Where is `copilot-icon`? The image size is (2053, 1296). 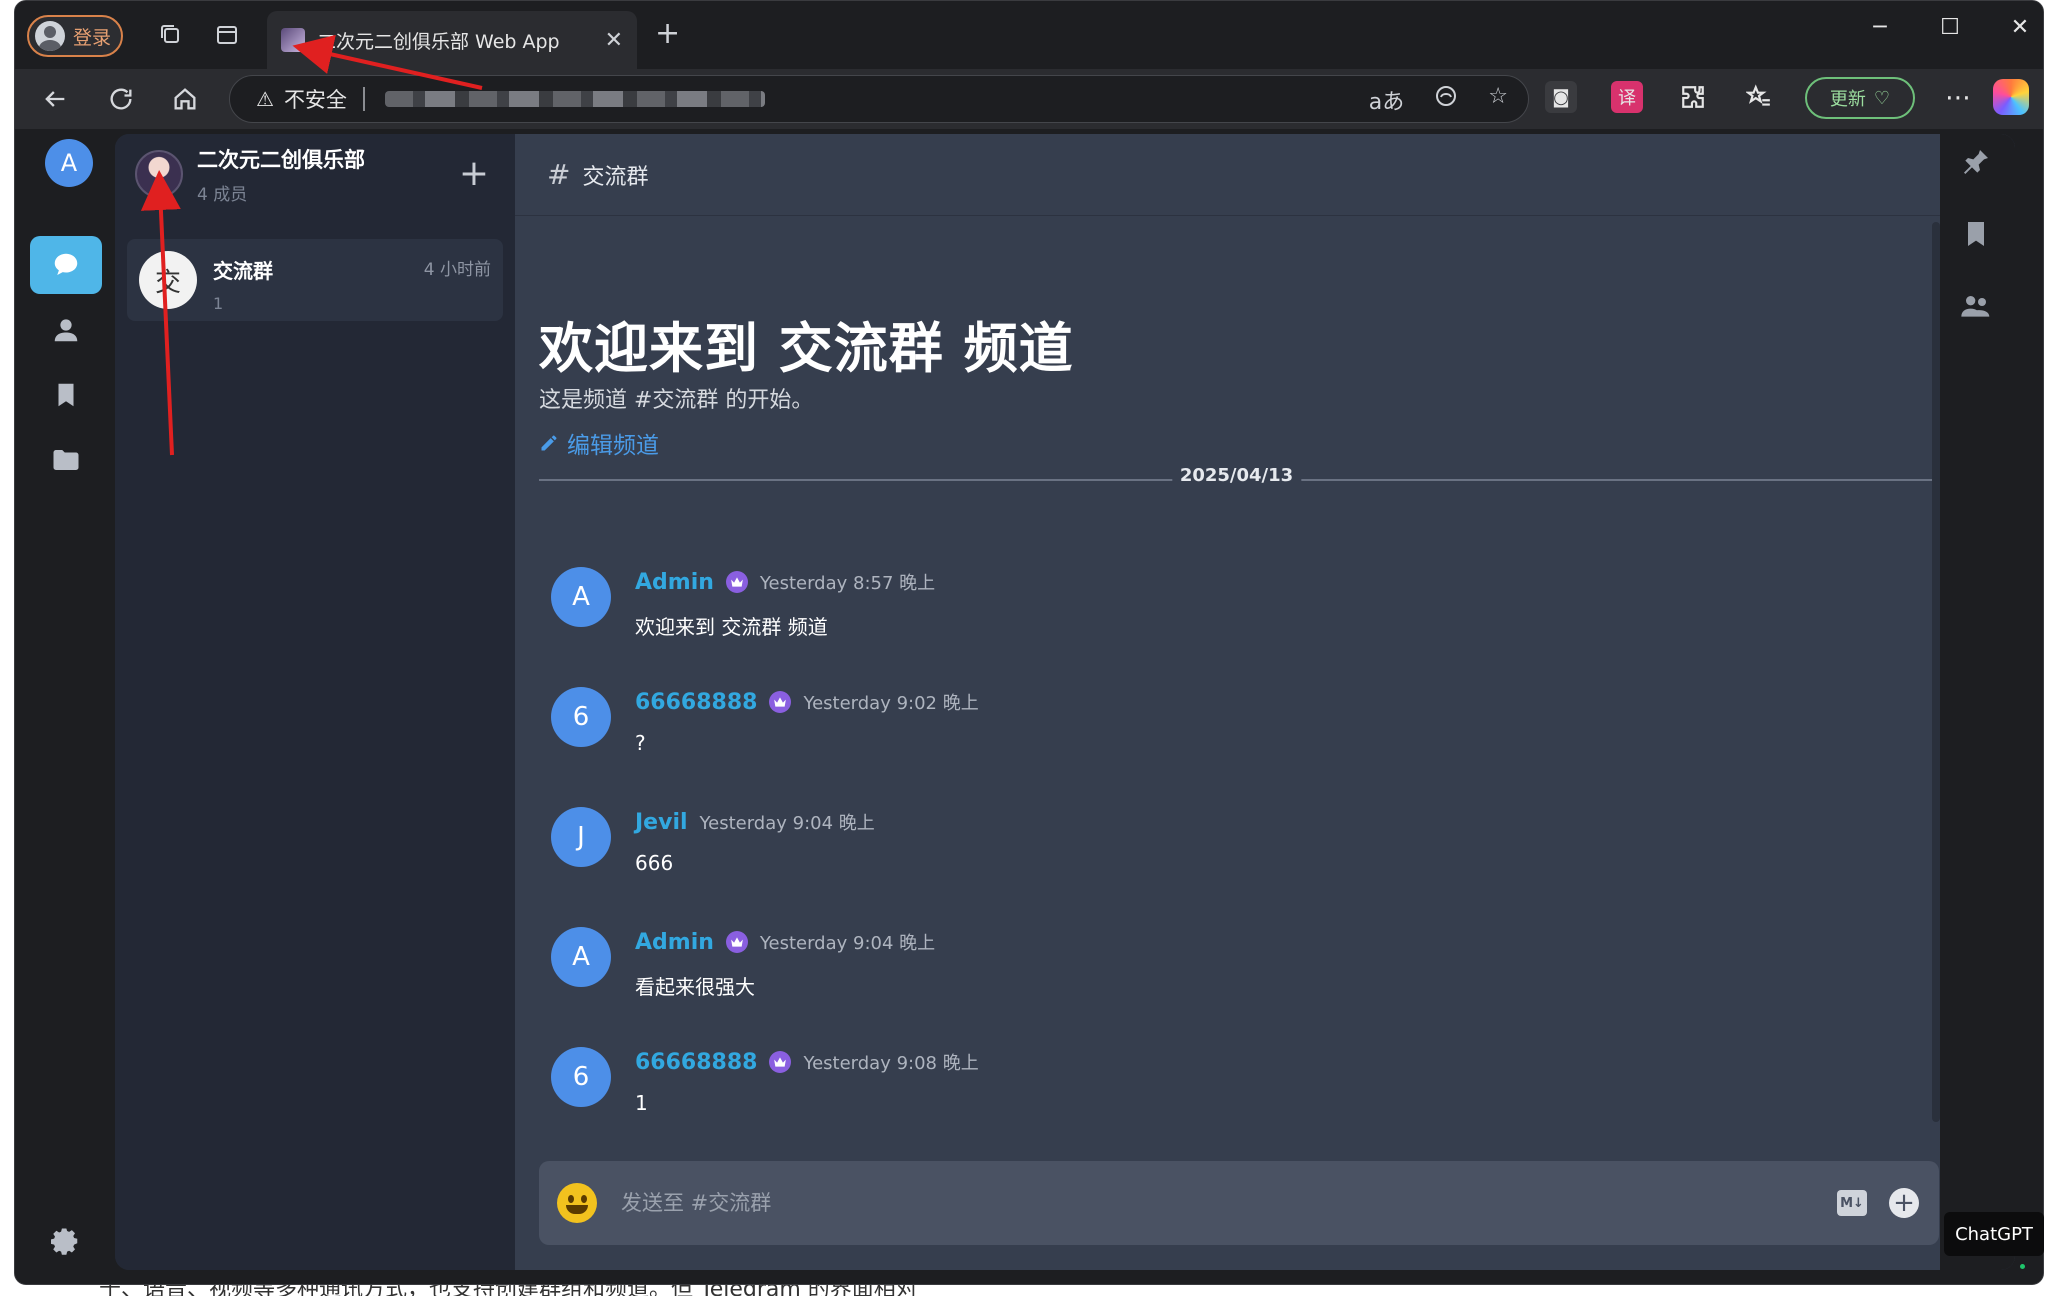 copilot-icon is located at coordinates (2011, 97).